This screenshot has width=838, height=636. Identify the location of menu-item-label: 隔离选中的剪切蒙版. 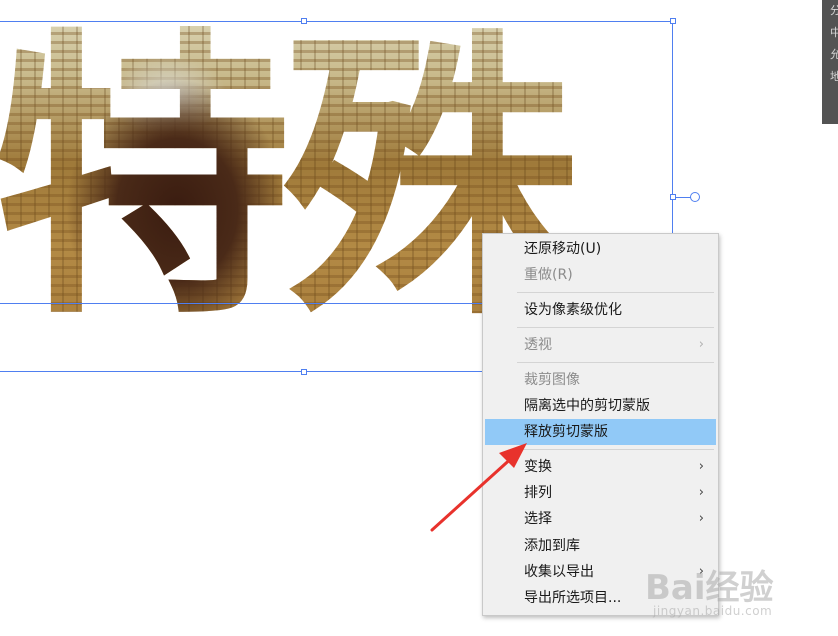
(587, 406).